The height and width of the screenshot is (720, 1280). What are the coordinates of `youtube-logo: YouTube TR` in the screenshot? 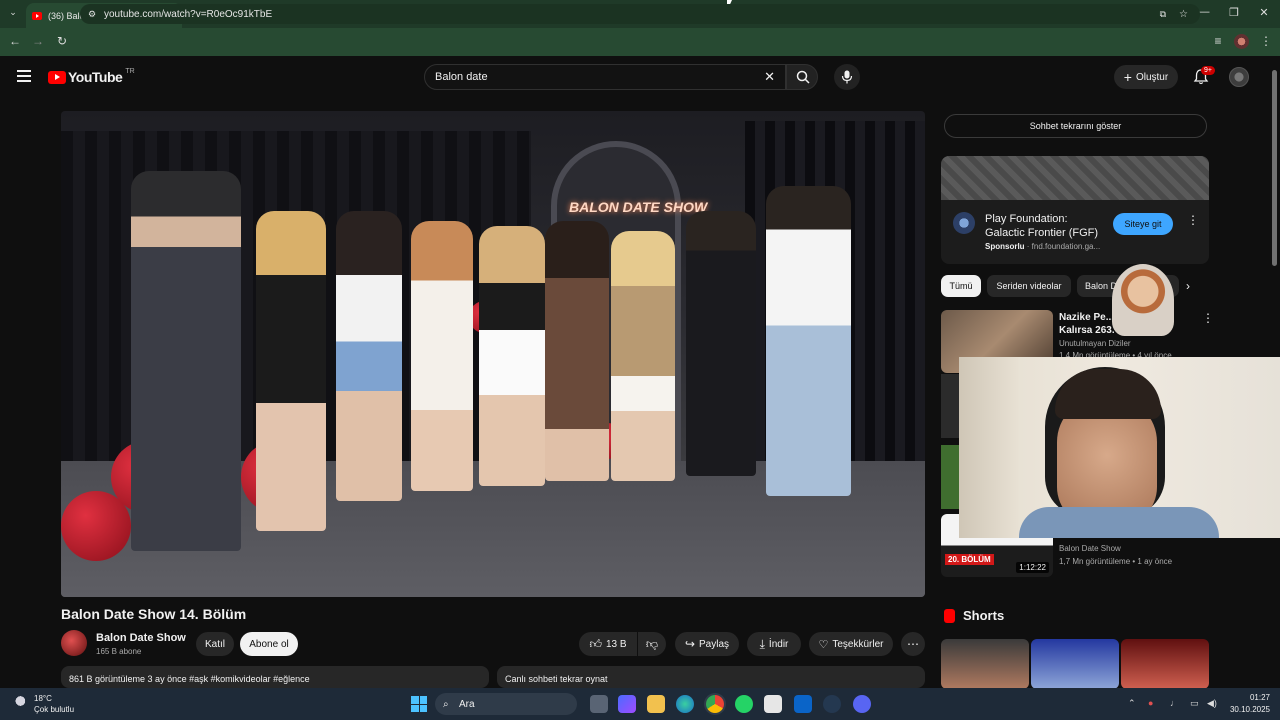 It's located at (91, 76).